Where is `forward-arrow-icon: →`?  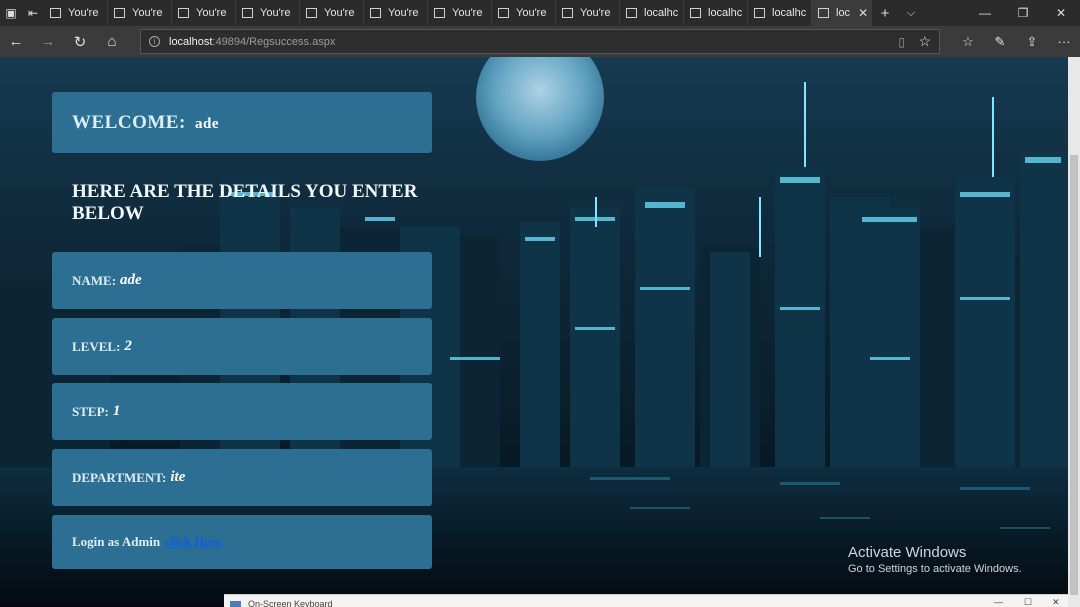 forward-arrow-icon: → is located at coordinates (48, 41).